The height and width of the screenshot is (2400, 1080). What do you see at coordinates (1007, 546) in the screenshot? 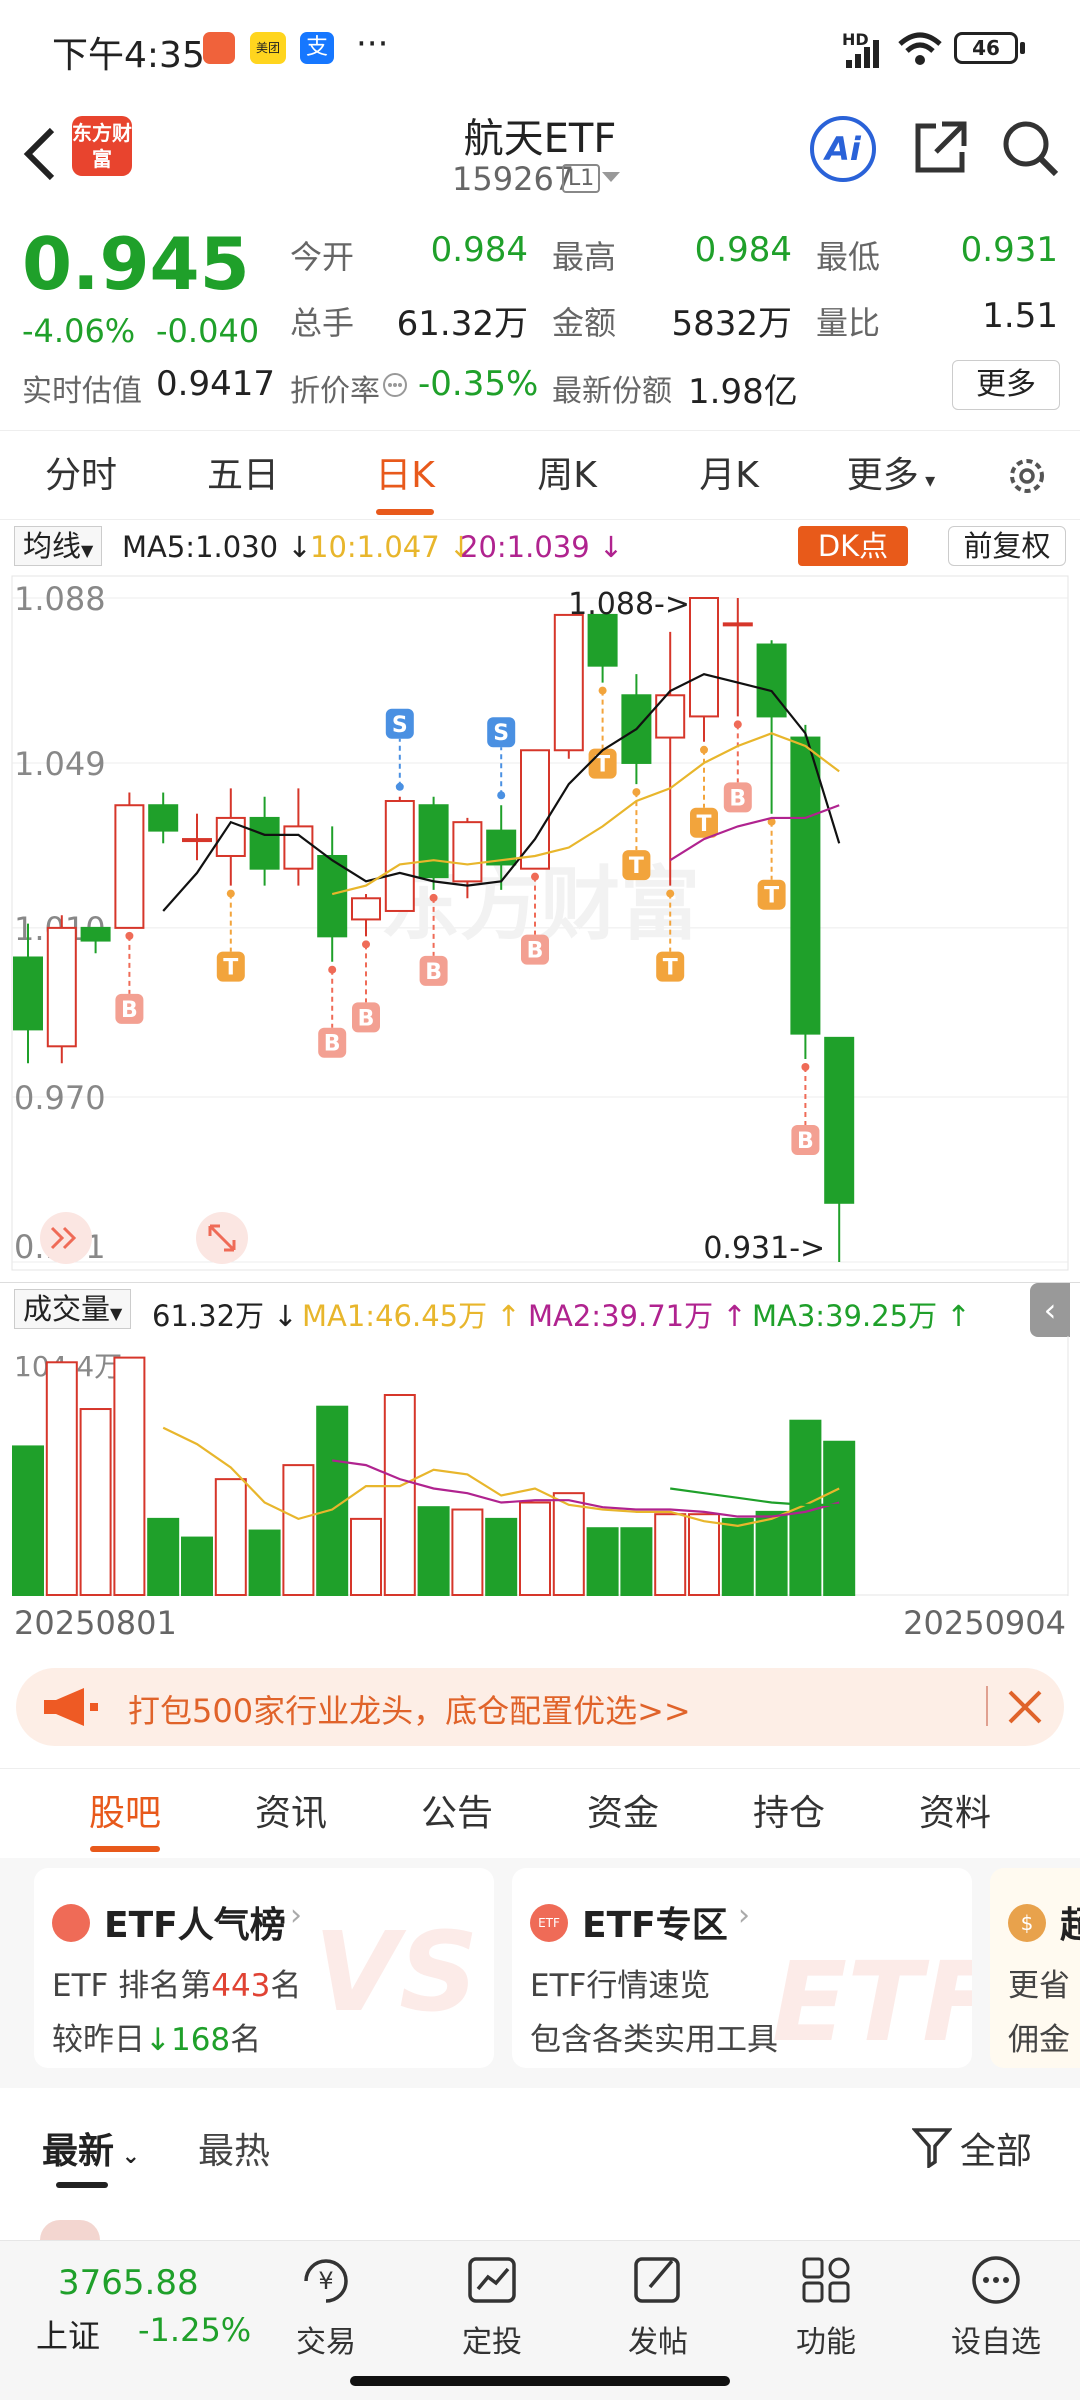
I see `adjust-button: 前复权` at bounding box center [1007, 546].